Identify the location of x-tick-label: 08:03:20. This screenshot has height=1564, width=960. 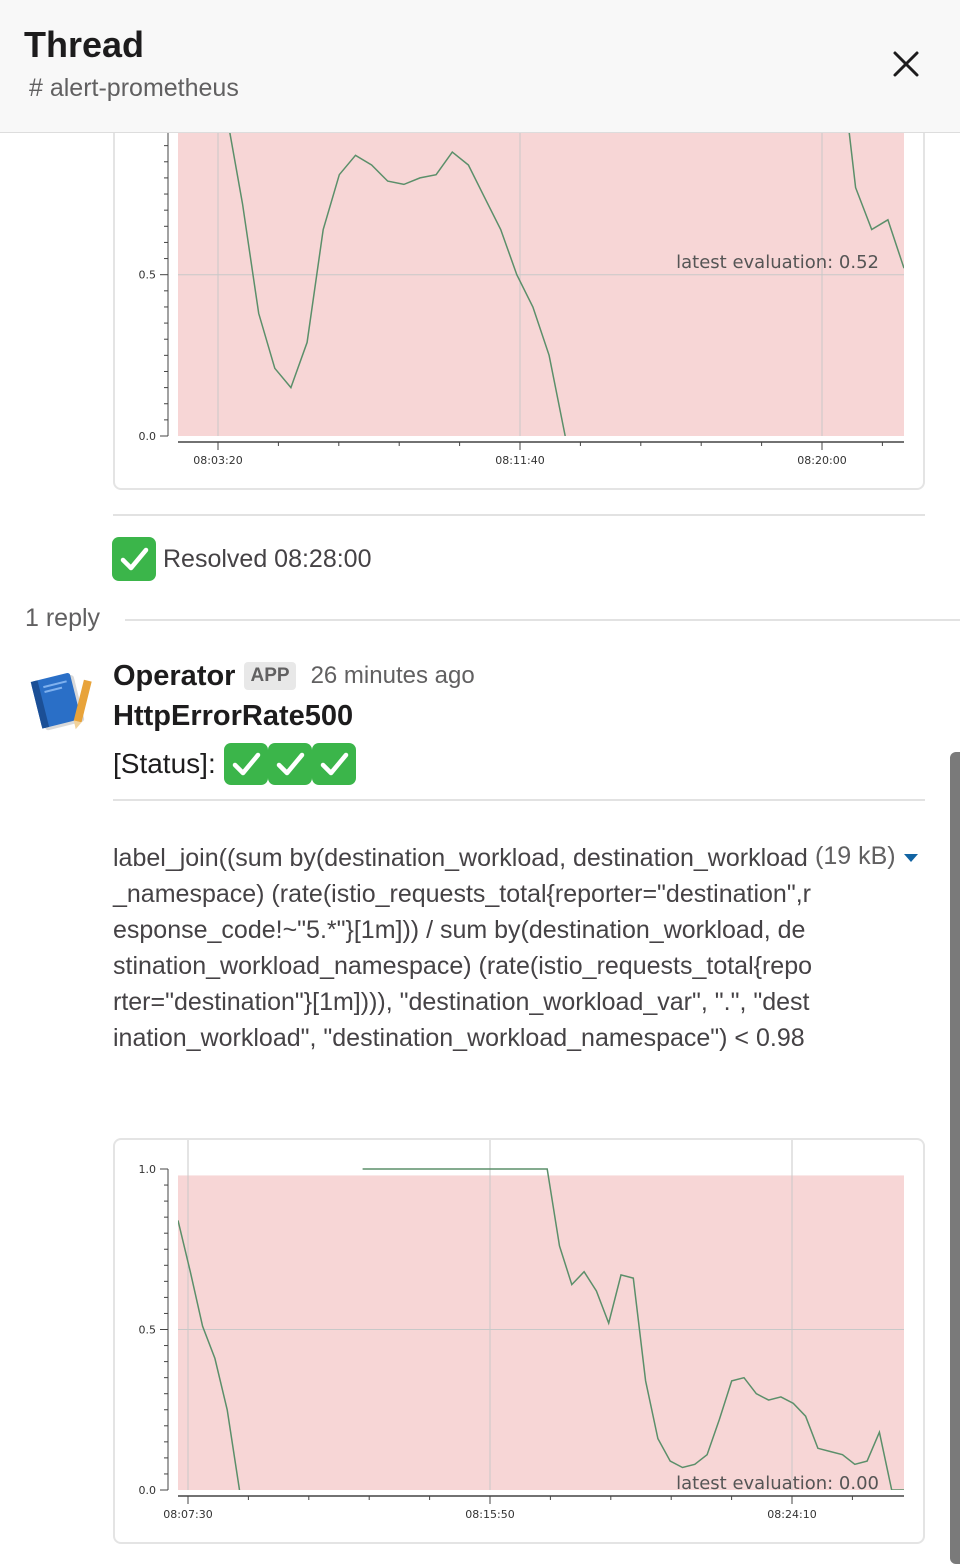
(217, 460).